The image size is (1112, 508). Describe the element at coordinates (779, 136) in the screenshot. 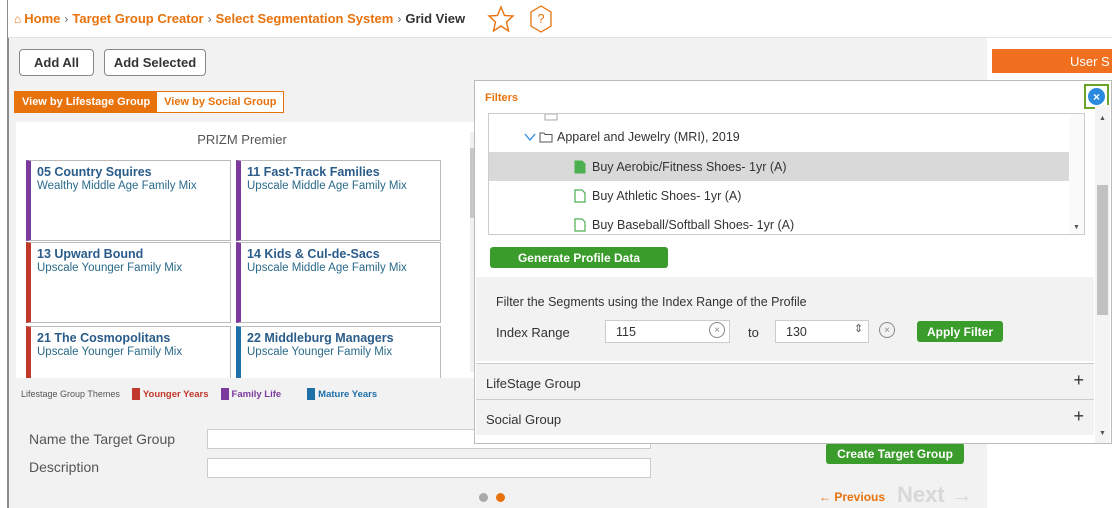

I see `tree-row-category: Apparel and Jewelry (MRI), 2019` at that location.